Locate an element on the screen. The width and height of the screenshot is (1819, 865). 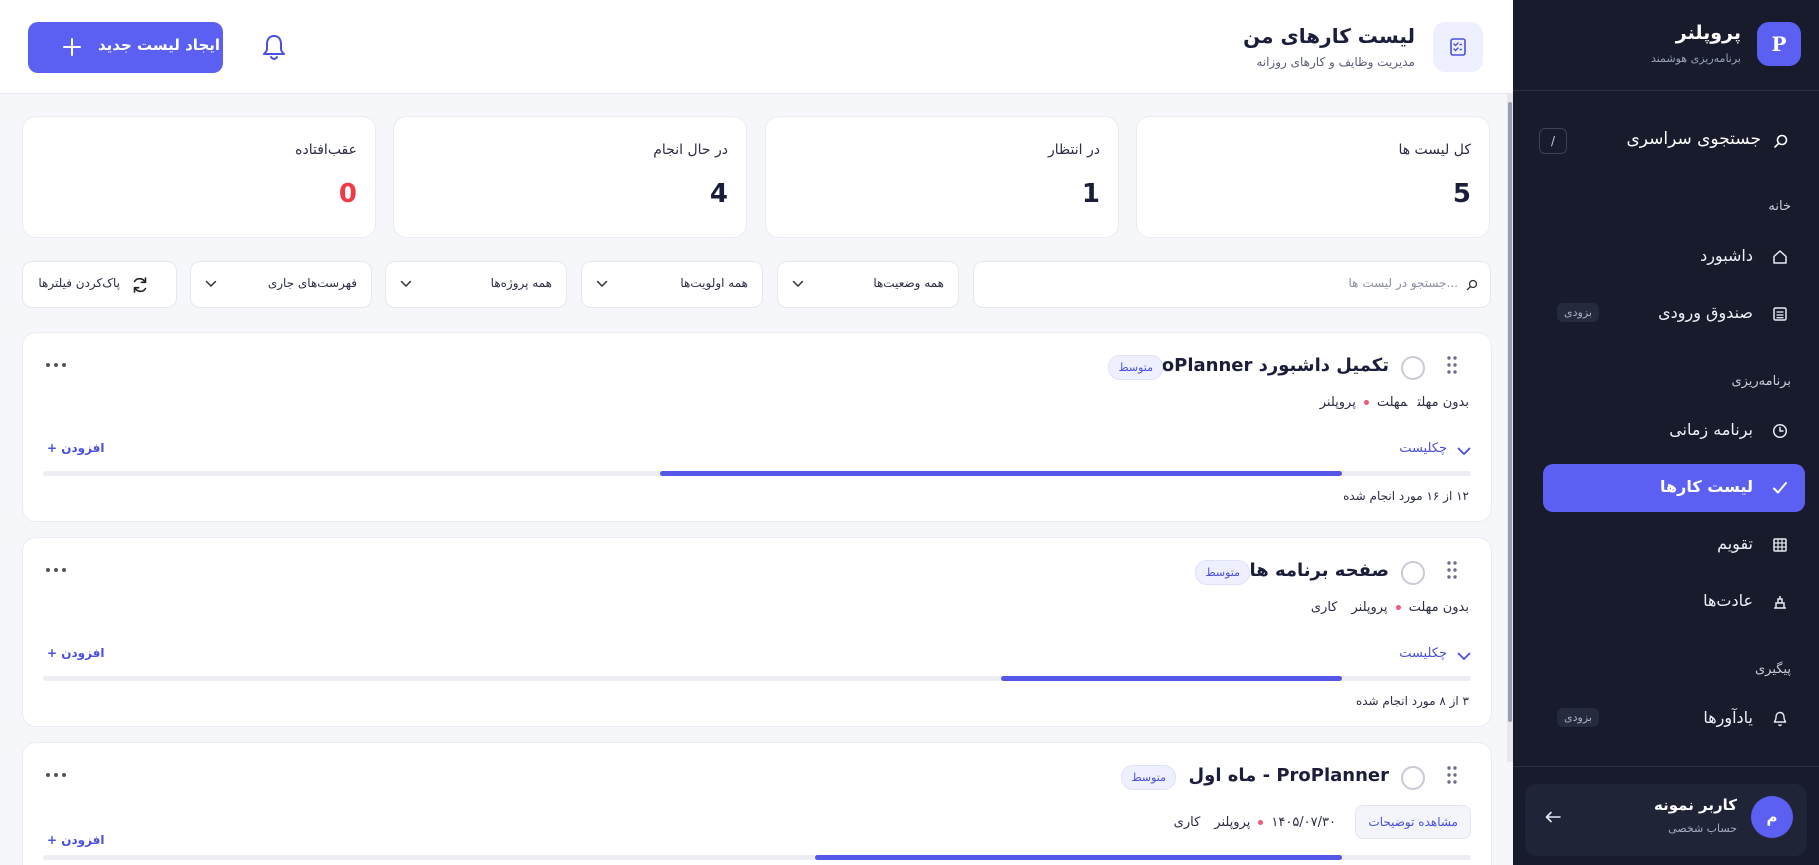
create-list-button: ایجاد لیست جدید is located at coordinates (125, 47).